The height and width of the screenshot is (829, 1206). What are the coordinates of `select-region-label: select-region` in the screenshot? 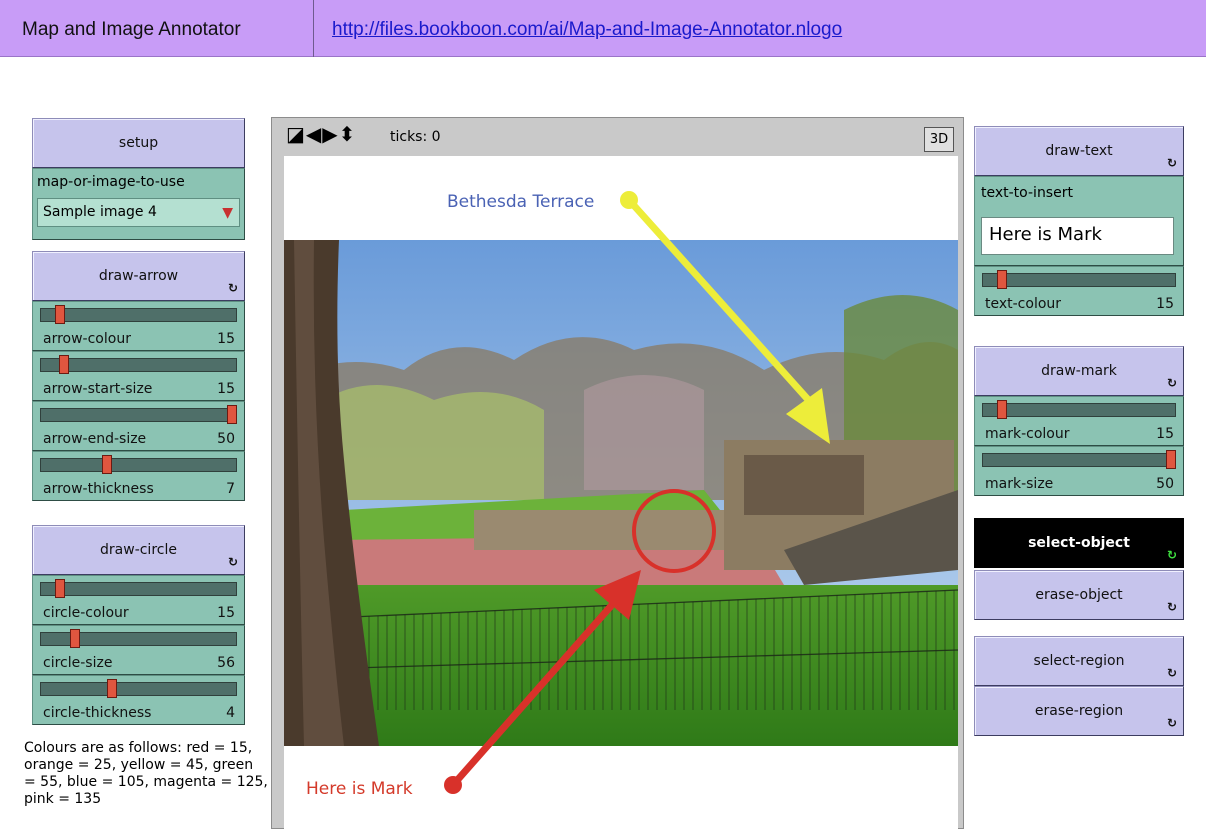 It's located at (1079, 661).